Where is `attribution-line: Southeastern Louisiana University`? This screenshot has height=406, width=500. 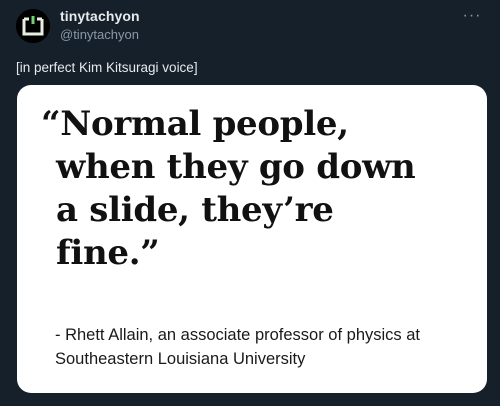 attribution-line: Southeastern Louisiana University is located at coordinates (180, 359).